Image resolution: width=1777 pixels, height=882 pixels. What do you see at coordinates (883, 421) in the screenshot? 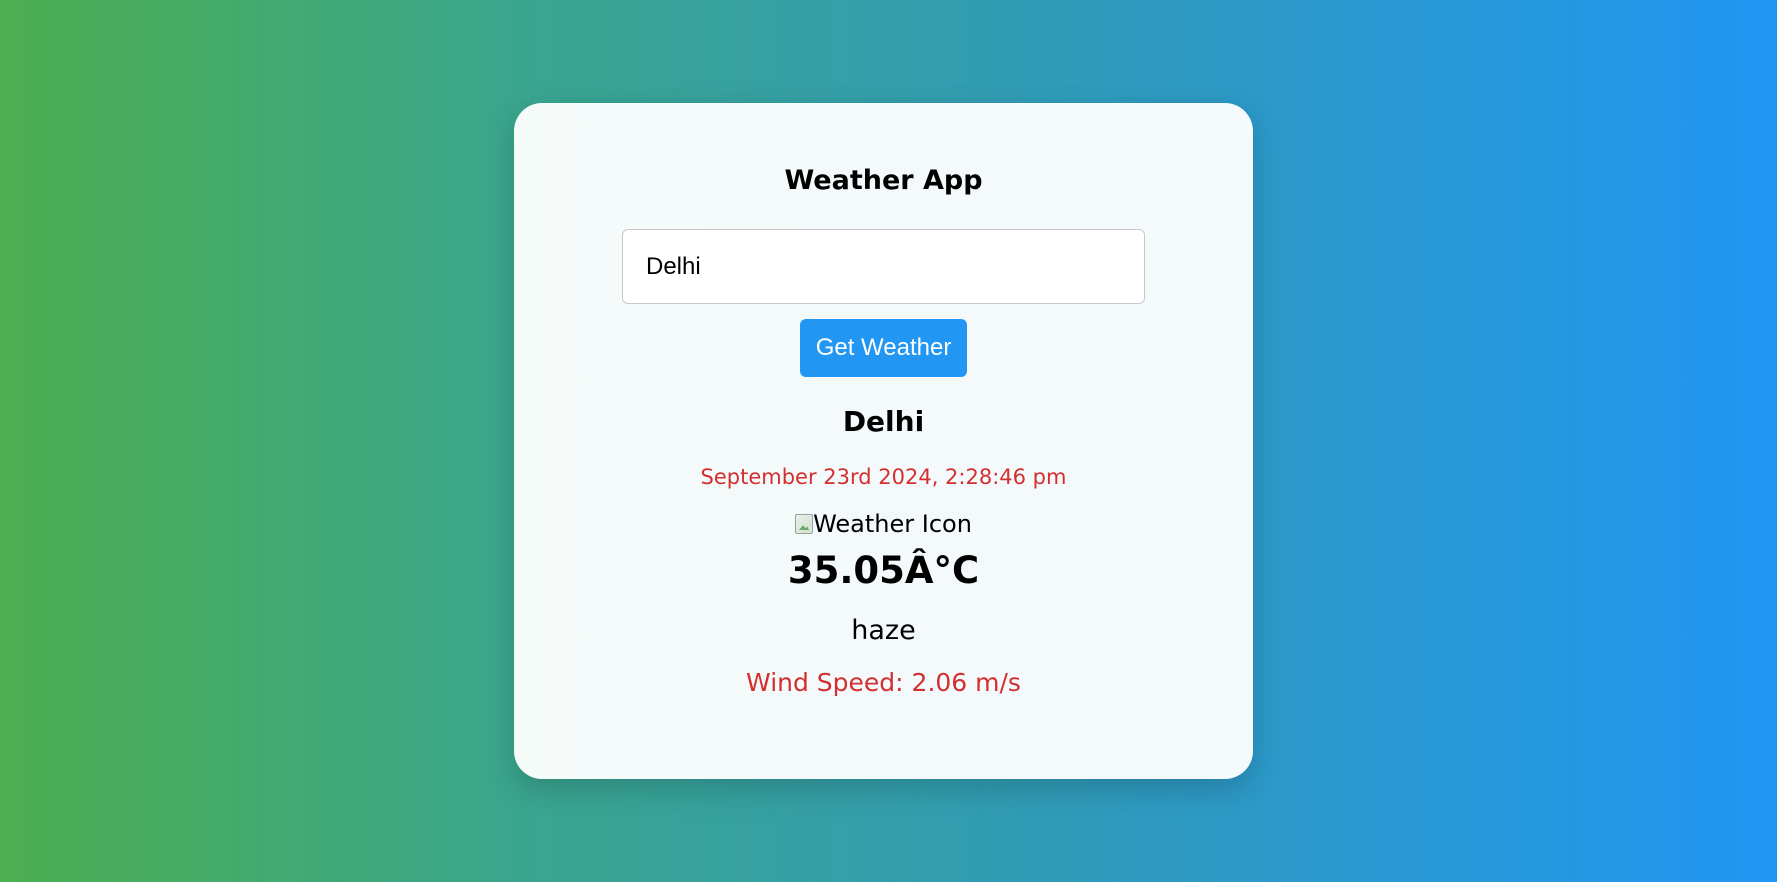
I see `city-name: Delhi` at bounding box center [883, 421].